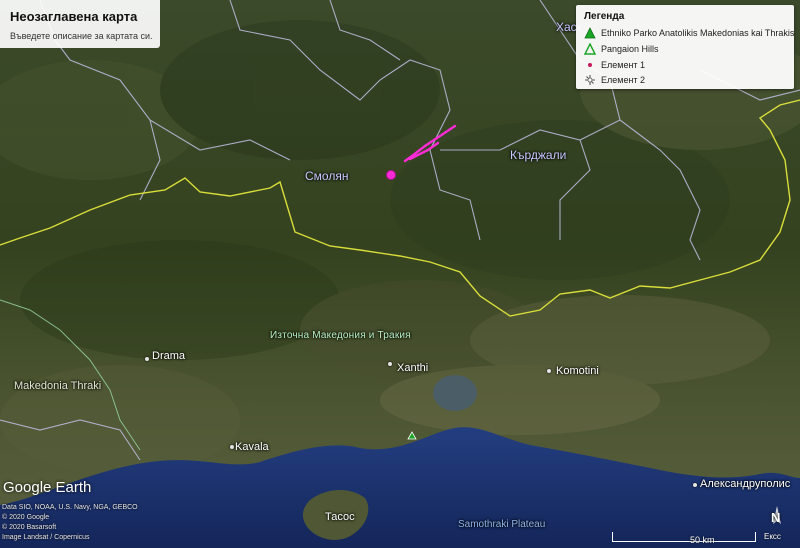 Image resolution: width=800 pixels, height=548 pixels. I want to click on legend-item-label: Елемент 2, so click(623, 80).